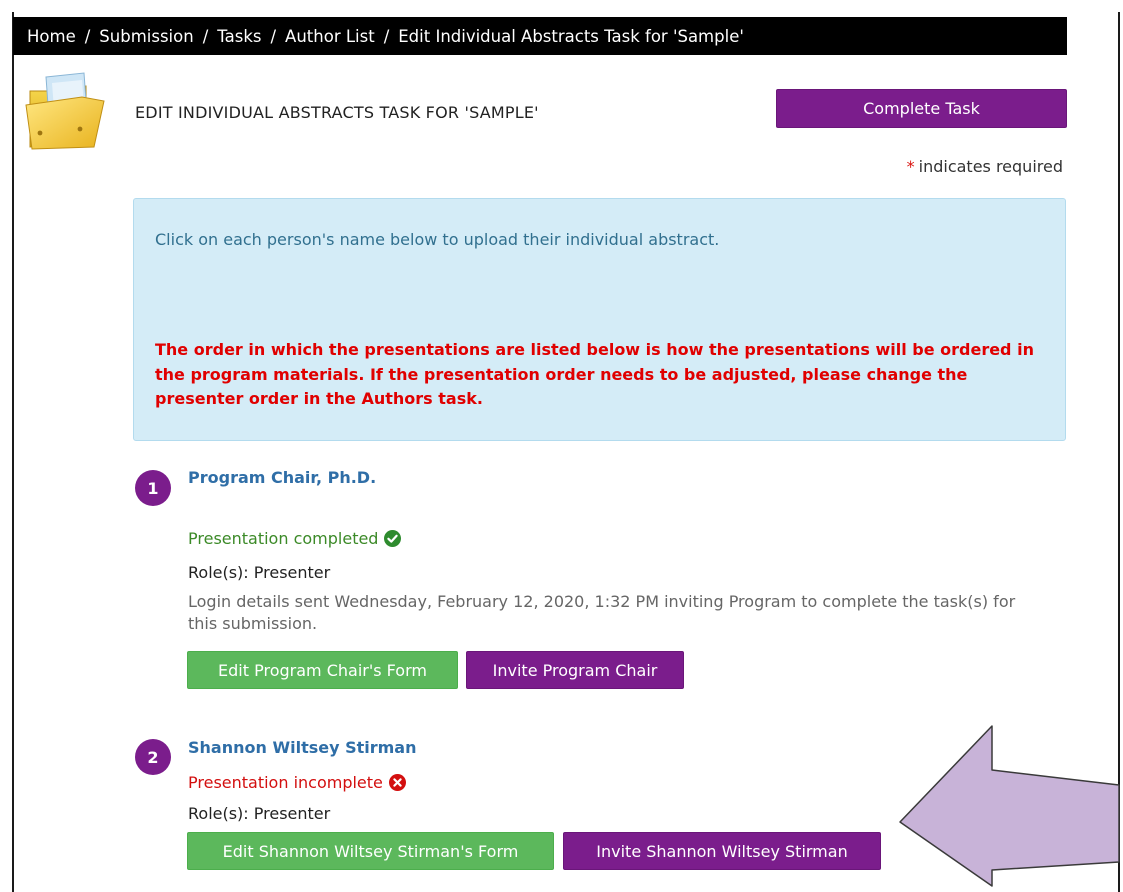 Image resolution: width=1123 pixels, height=892 pixels. What do you see at coordinates (990, 166) in the screenshot?
I see `required-text: indicates required` at bounding box center [990, 166].